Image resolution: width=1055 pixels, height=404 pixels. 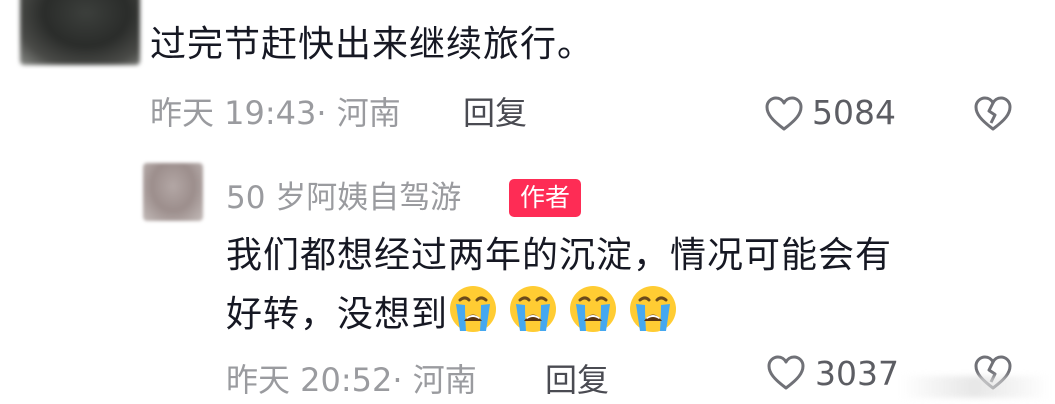 What do you see at coordinates (233, 113) in the screenshot?
I see `timestamp: 昨天 19:43` at bounding box center [233, 113].